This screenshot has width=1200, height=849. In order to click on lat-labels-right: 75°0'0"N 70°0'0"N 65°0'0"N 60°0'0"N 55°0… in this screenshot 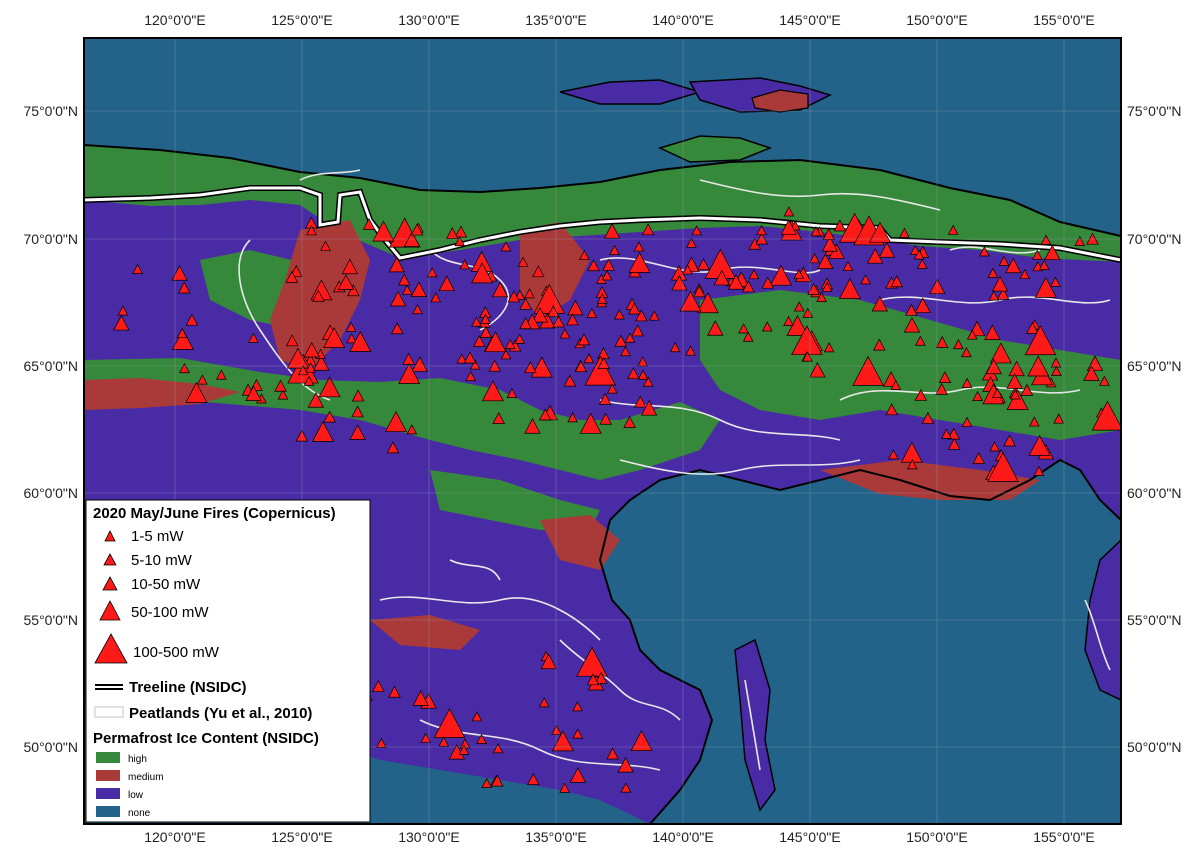, I will do `click(1154, 429)`.